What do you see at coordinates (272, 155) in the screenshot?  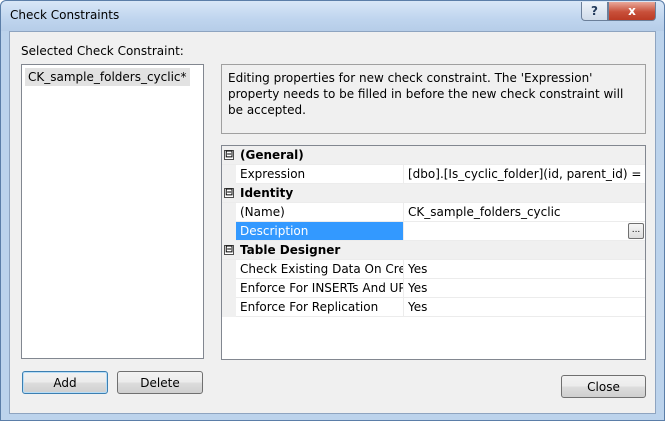 I see `category-label: (General)` at bounding box center [272, 155].